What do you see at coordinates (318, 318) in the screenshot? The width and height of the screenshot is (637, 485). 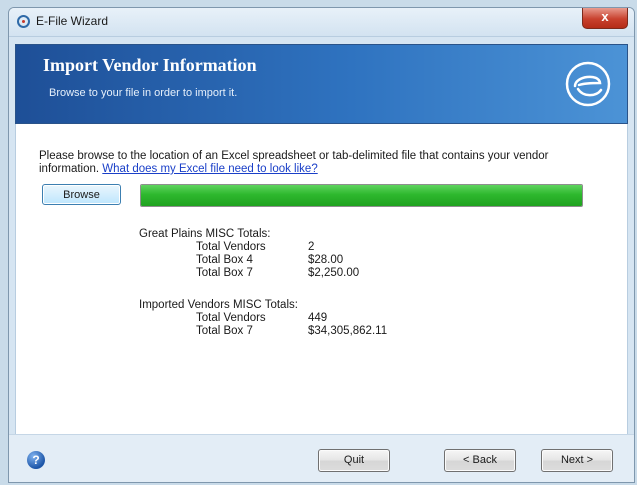 I see `totals-value: 449` at bounding box center [318, 318].